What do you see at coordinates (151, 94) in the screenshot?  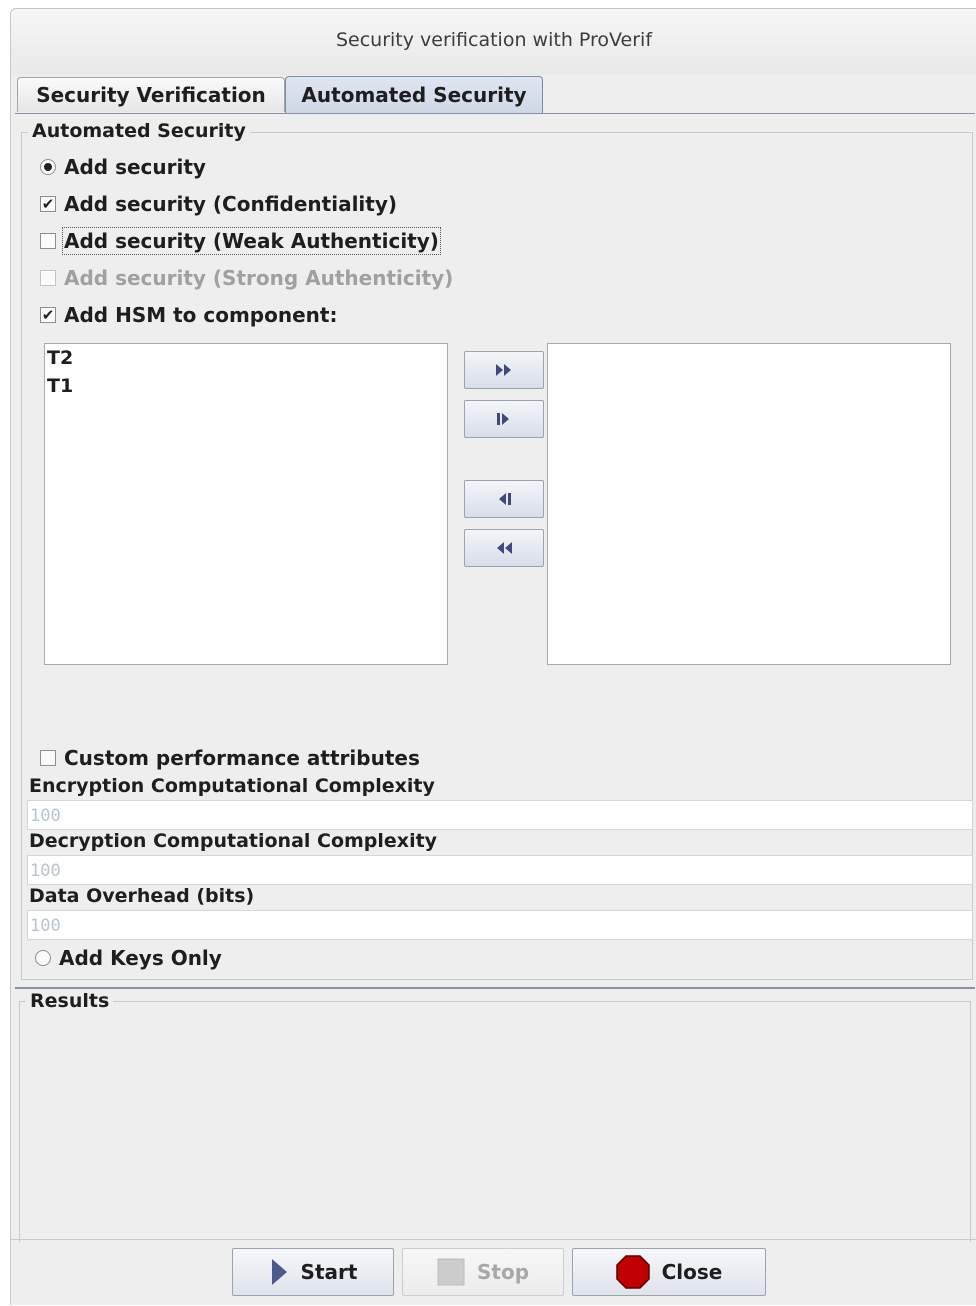 I see `tab-security-verification: Security Verification` at bounding box center [151, 94].